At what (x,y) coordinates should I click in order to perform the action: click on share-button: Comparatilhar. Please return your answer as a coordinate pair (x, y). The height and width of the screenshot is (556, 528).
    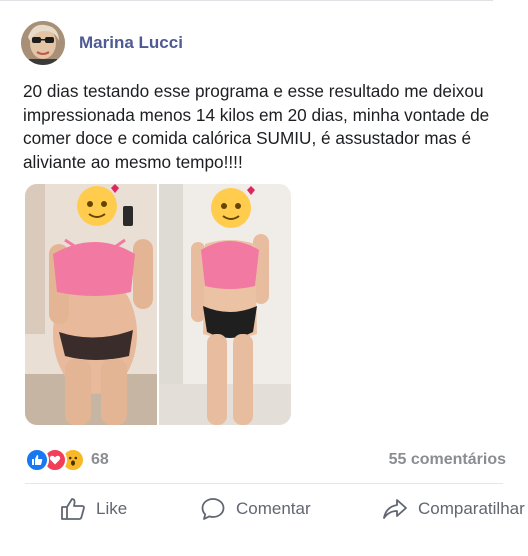
    Looking at the image, I should click on (453, 509).